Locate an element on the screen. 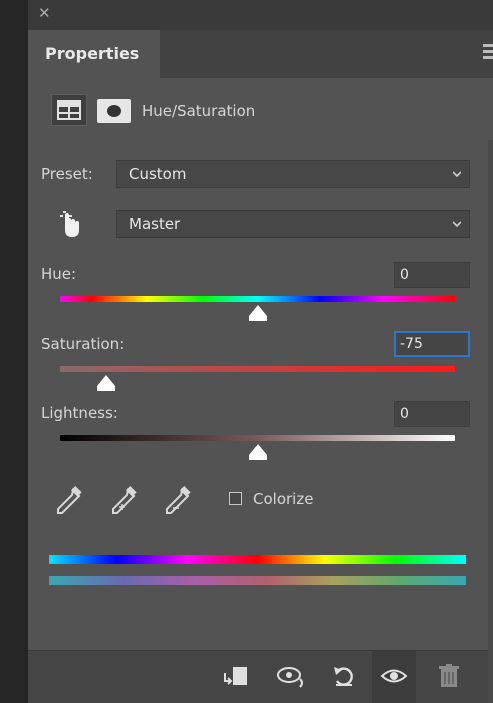 This screenshot has height=703, width=493. targeted-adjustment-hand-icon is located at coordinates (71, 223).